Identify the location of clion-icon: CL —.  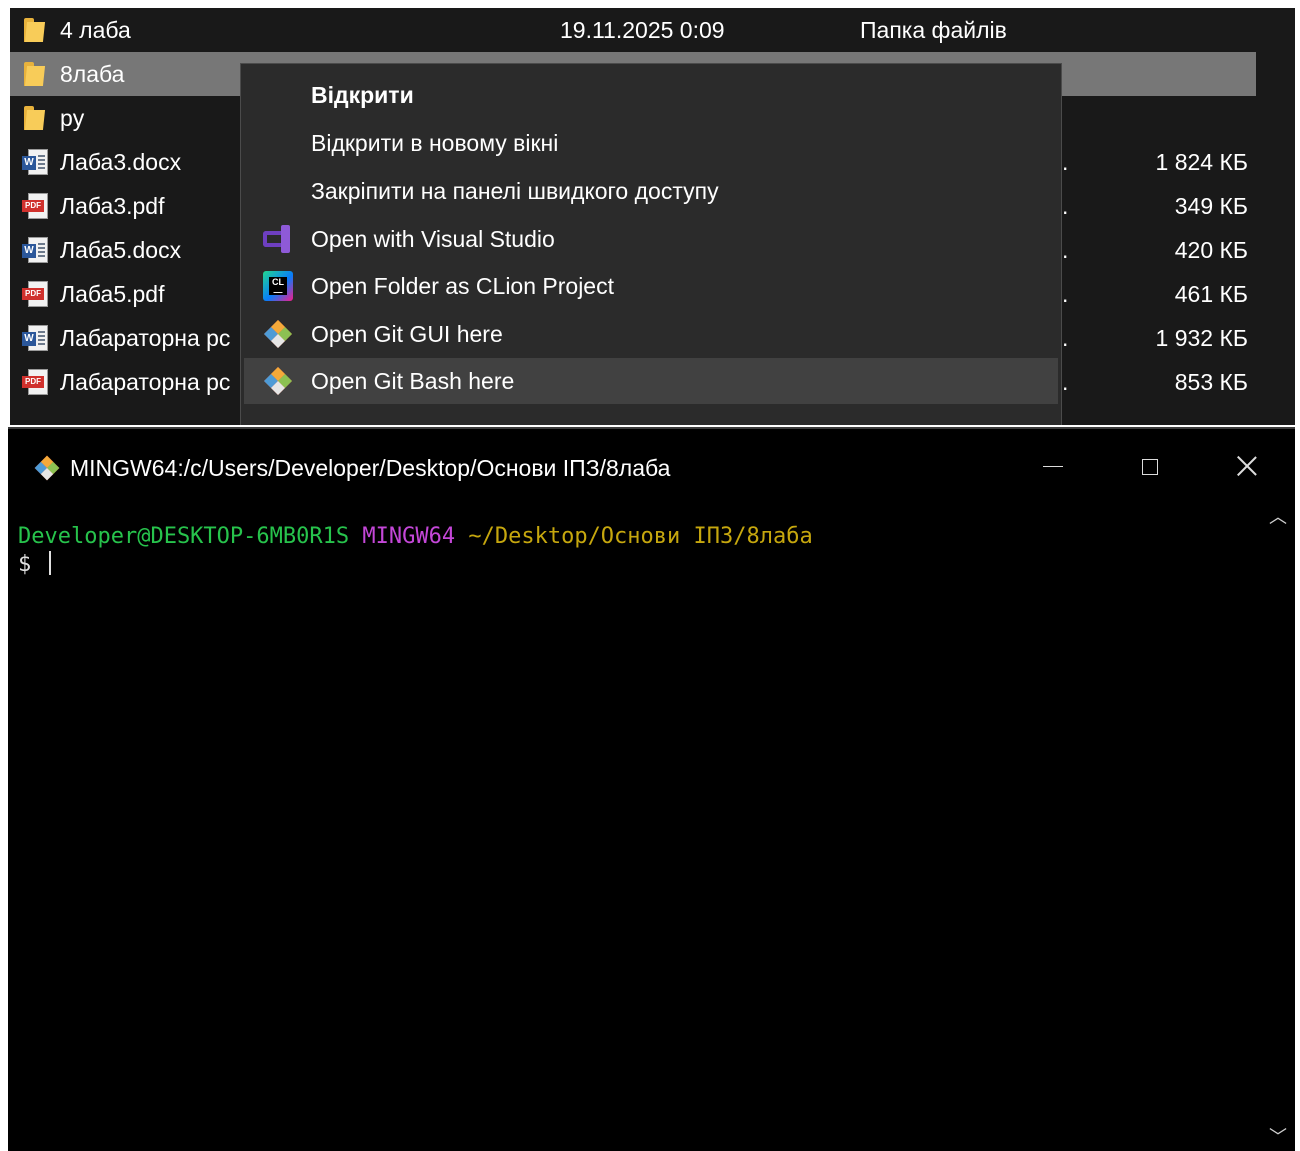
(278, 286).